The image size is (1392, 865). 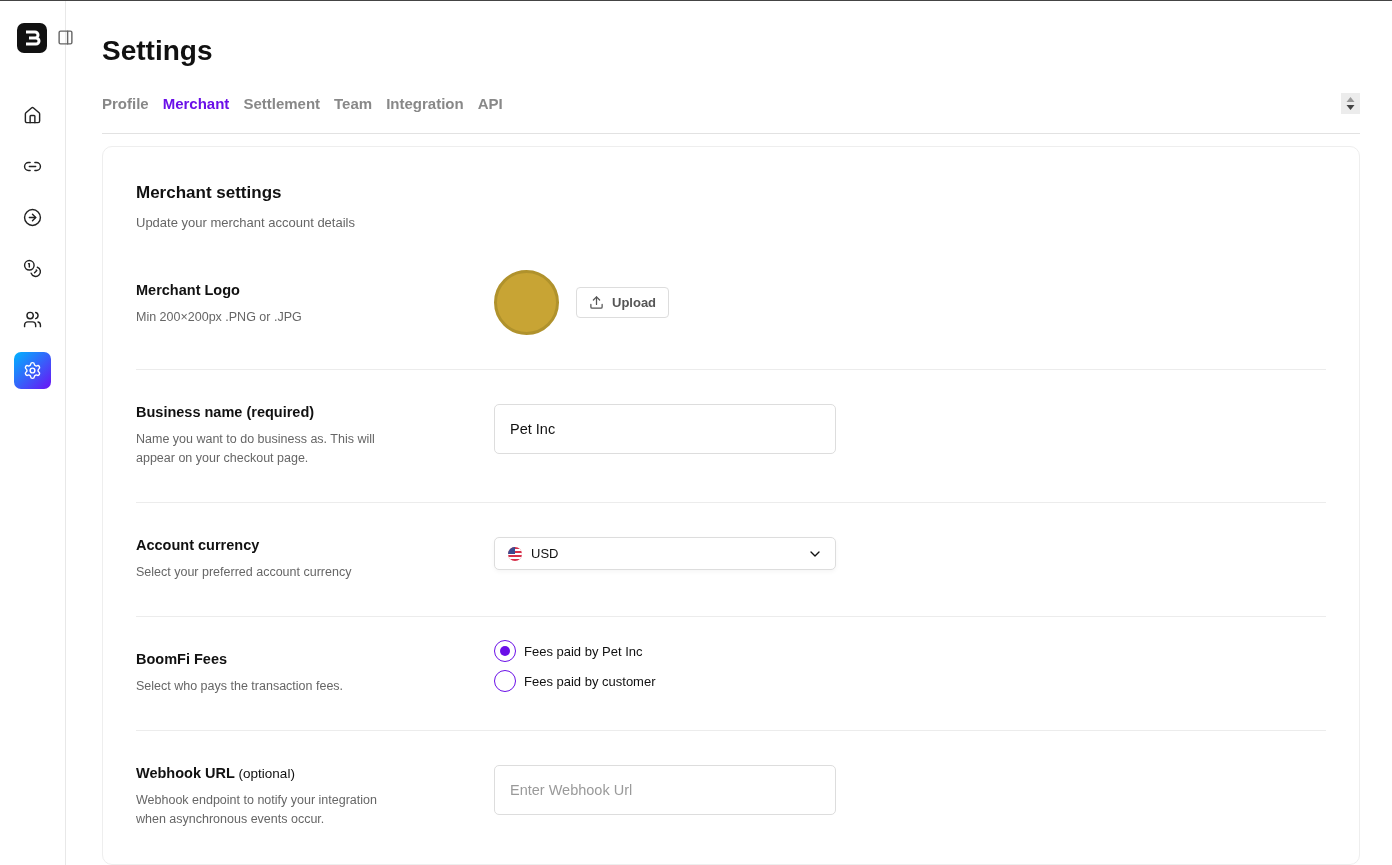 What do you see at coordinates (256, 449) in the screenshot?
I see `field-description: Name you want to do business as. This will appear on your checkout page.` at bounding box center [256, 449].